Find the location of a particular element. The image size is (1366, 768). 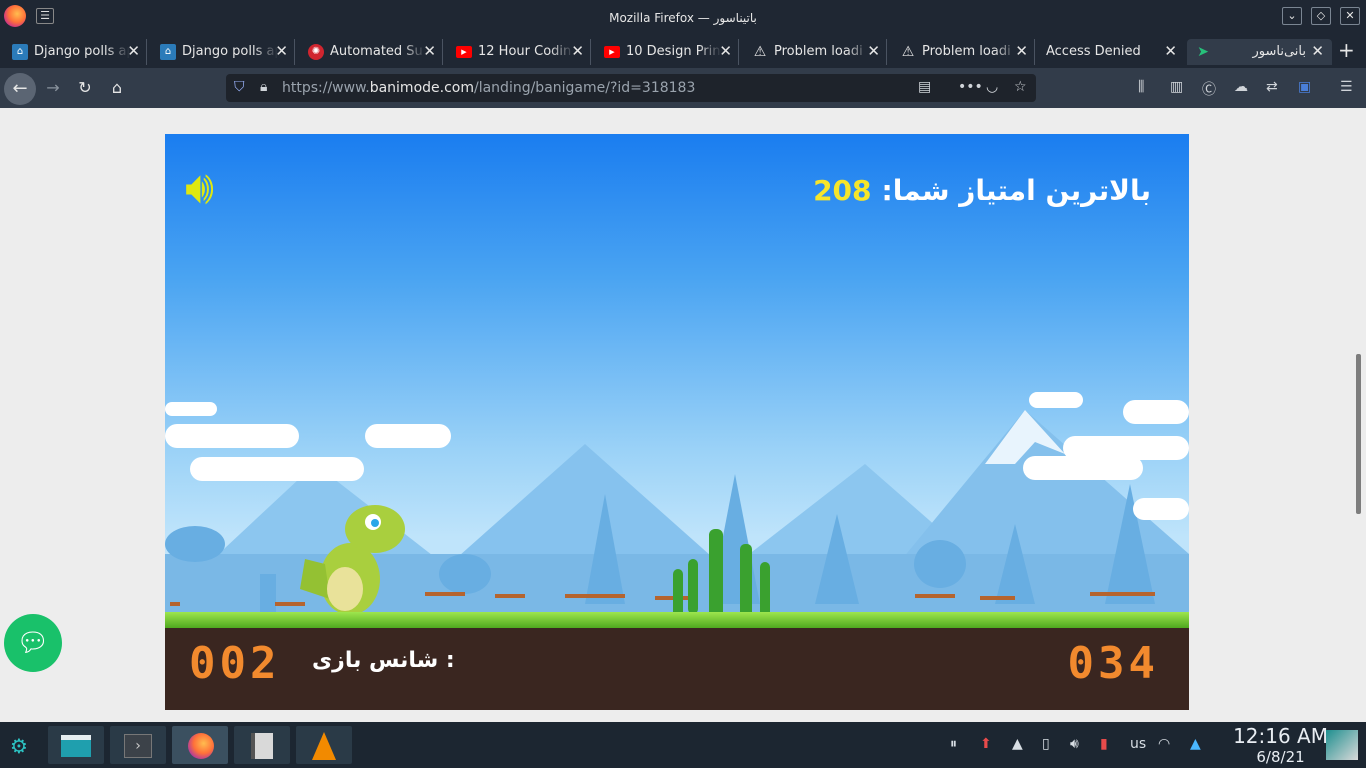

terminal-icon: › is located at coordinates (138, 746).